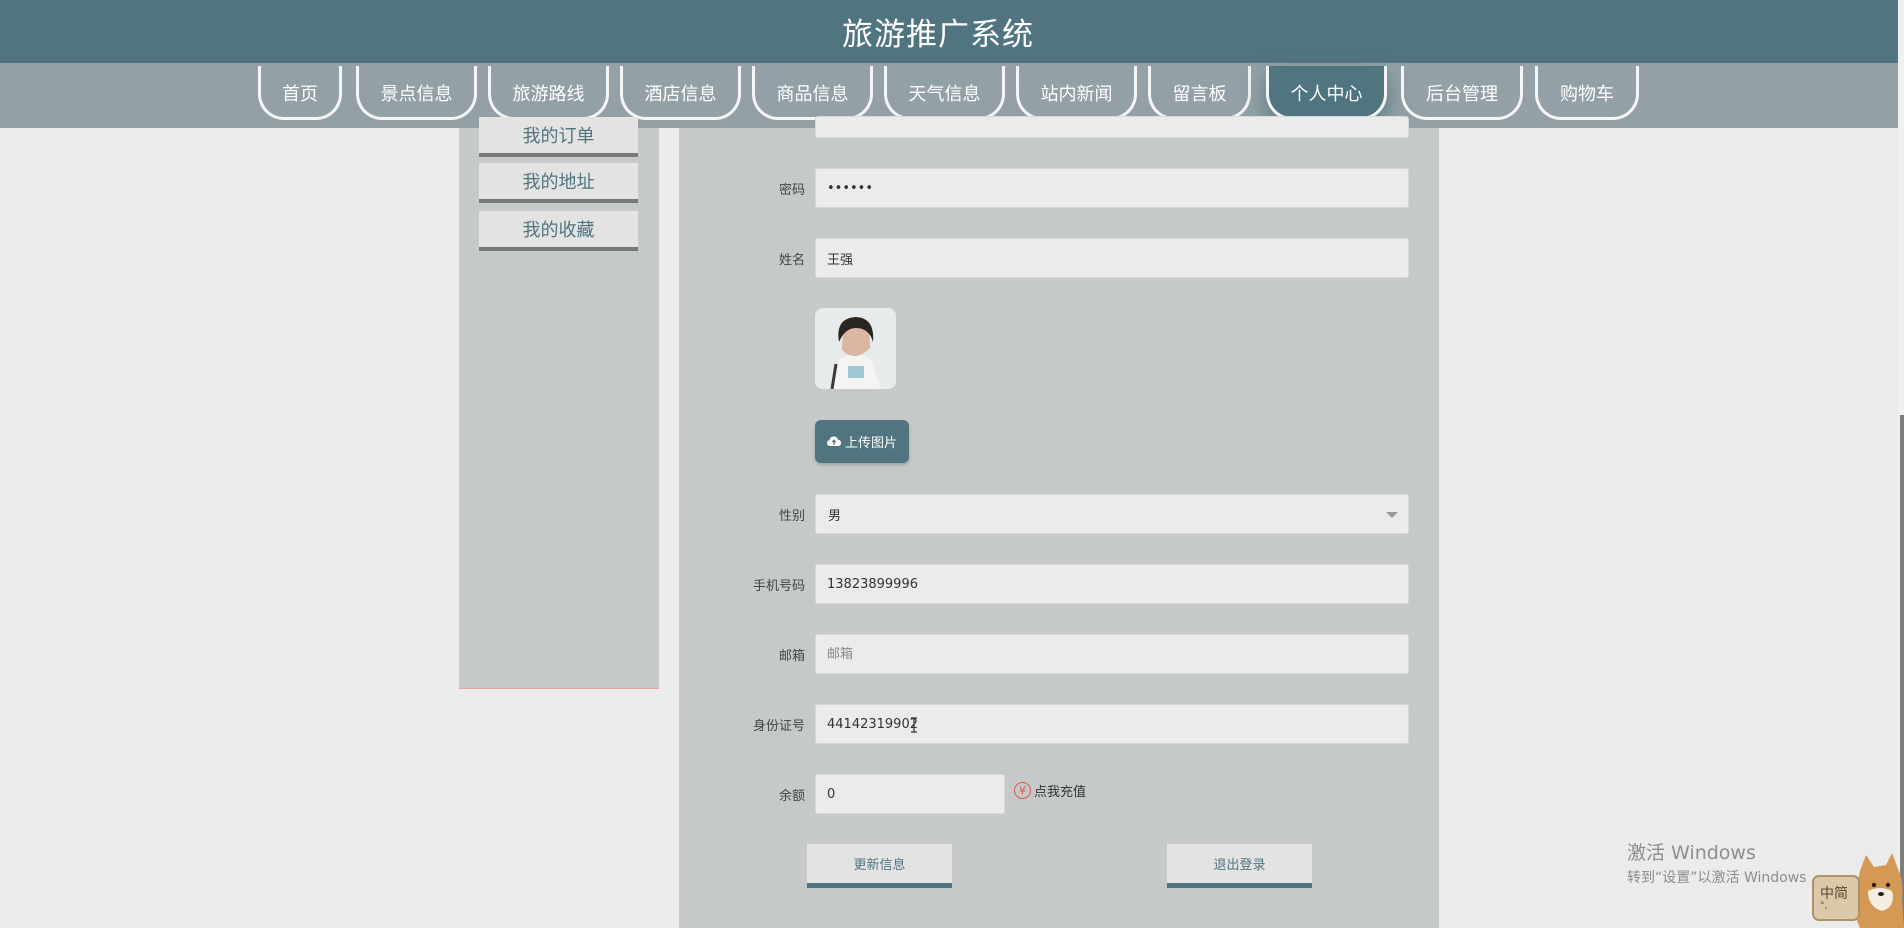 The height and width of the screenshot is (928, 1904). What do you see at coordinates (1834, 894) in the screenshot?
I see `ime-mode-label: 中简` at bounding box center [1834, 894].